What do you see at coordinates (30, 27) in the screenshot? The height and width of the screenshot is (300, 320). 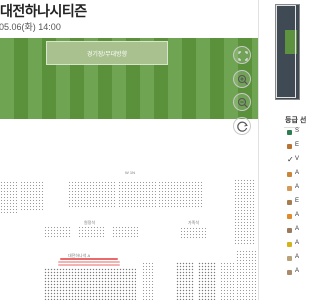 I see `event-date: 05.06(화) 14:00` at bounding box center [30, 27].